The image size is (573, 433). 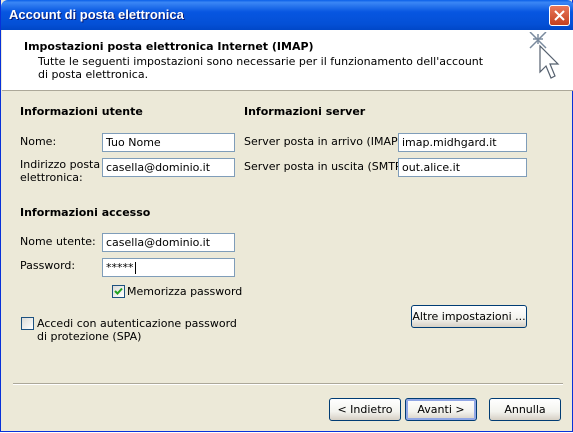 What do you see at coordinates (525, 409) in the screenshot?
I see `cancel-button: Annulla` at bounding box center [525, 409].